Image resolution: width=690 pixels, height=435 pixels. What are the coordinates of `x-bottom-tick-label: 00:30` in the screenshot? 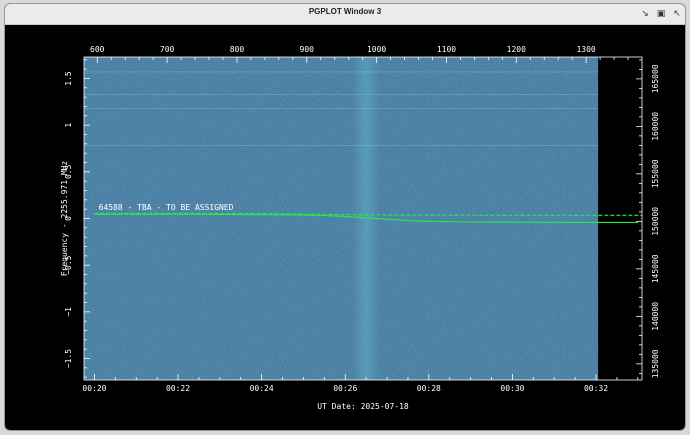 It's located at (512, 388).